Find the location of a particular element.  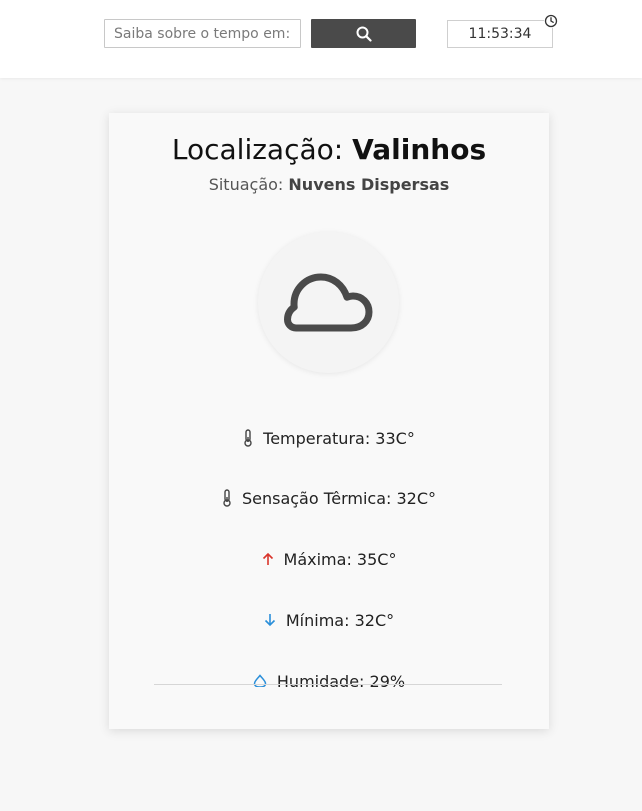

search-button is located at coordinates (363, 33).